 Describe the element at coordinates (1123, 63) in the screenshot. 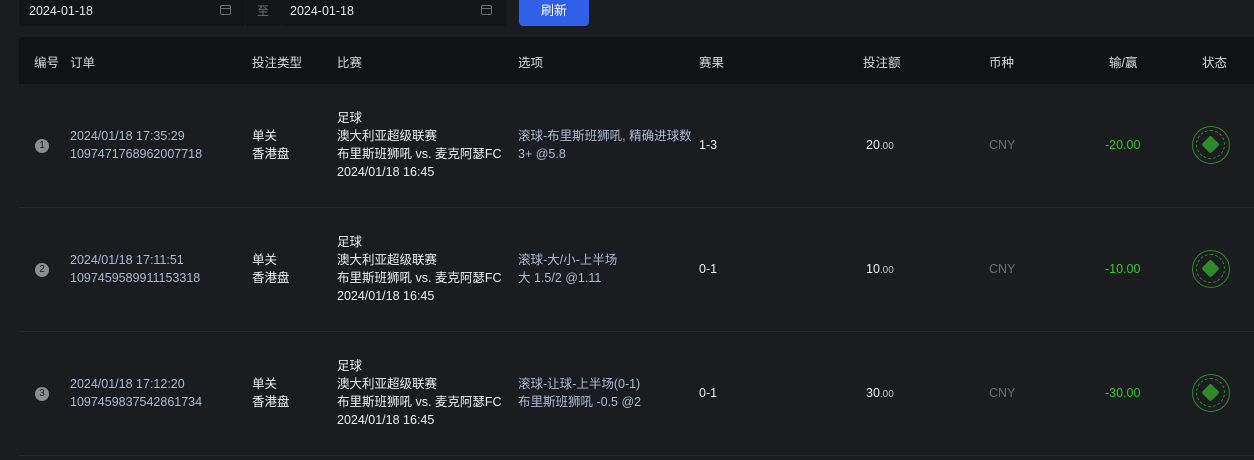

I see `header-win-loss: 输/赢` at that location.